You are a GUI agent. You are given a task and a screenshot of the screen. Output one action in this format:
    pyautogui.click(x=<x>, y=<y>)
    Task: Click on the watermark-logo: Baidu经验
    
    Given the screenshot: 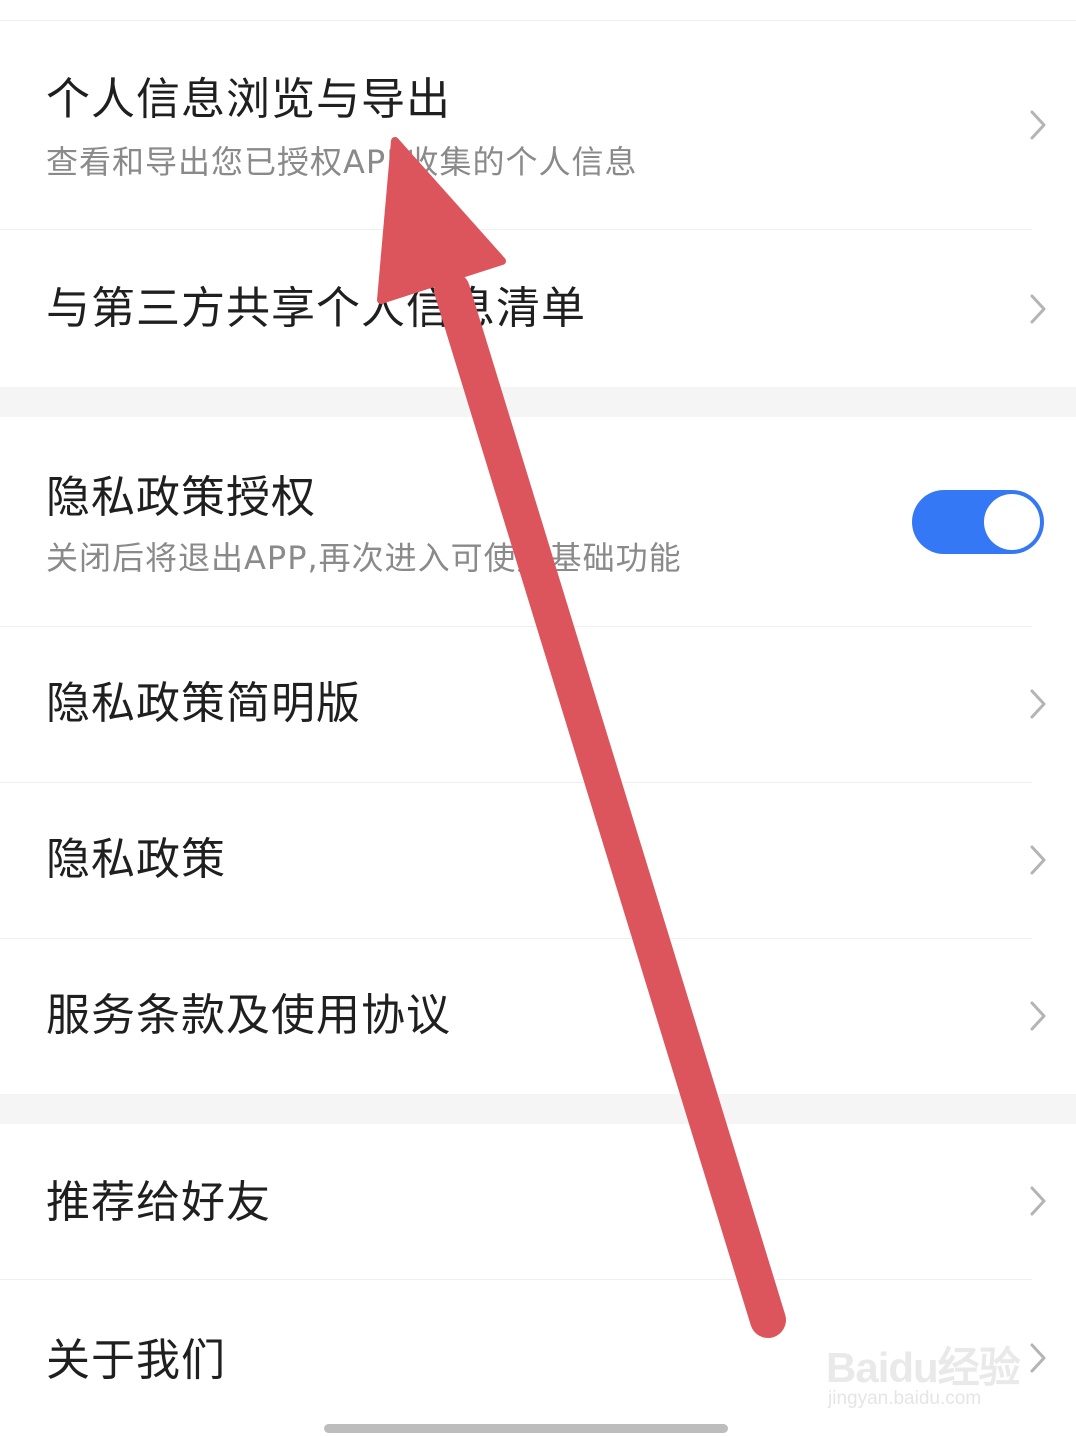 What is the action you would take?
    pyautogui.click(x=923, y=1367)
    